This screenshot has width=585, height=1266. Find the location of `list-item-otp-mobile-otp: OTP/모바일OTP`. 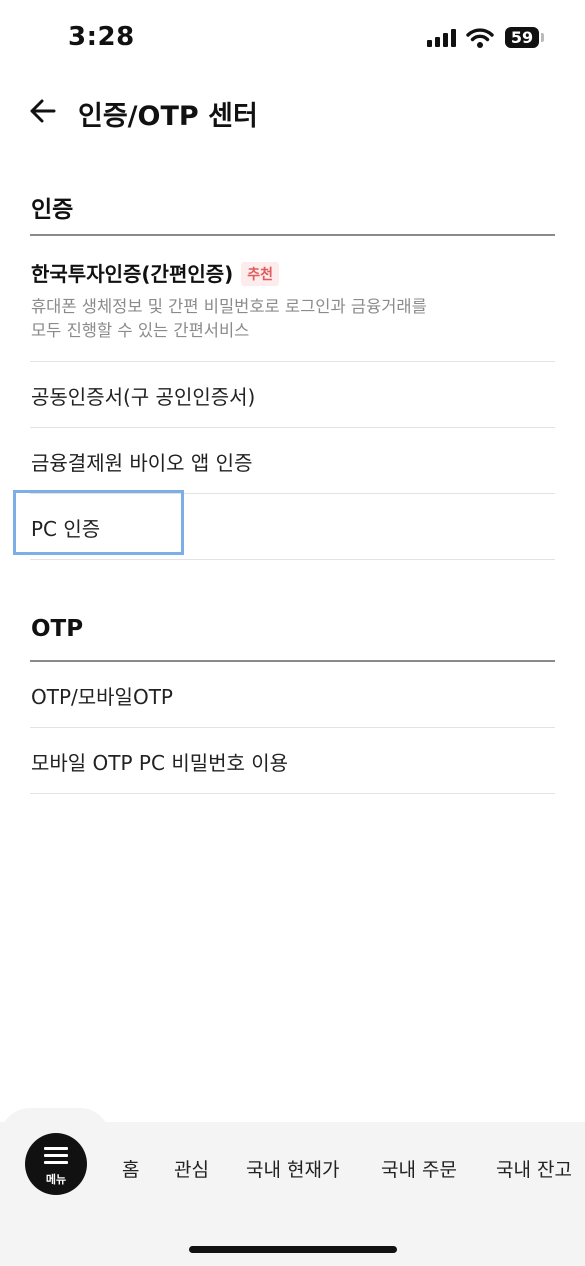

list-item-otp-mobile-otp: OTP/모바일OTP is located at coordinates (292, 695).